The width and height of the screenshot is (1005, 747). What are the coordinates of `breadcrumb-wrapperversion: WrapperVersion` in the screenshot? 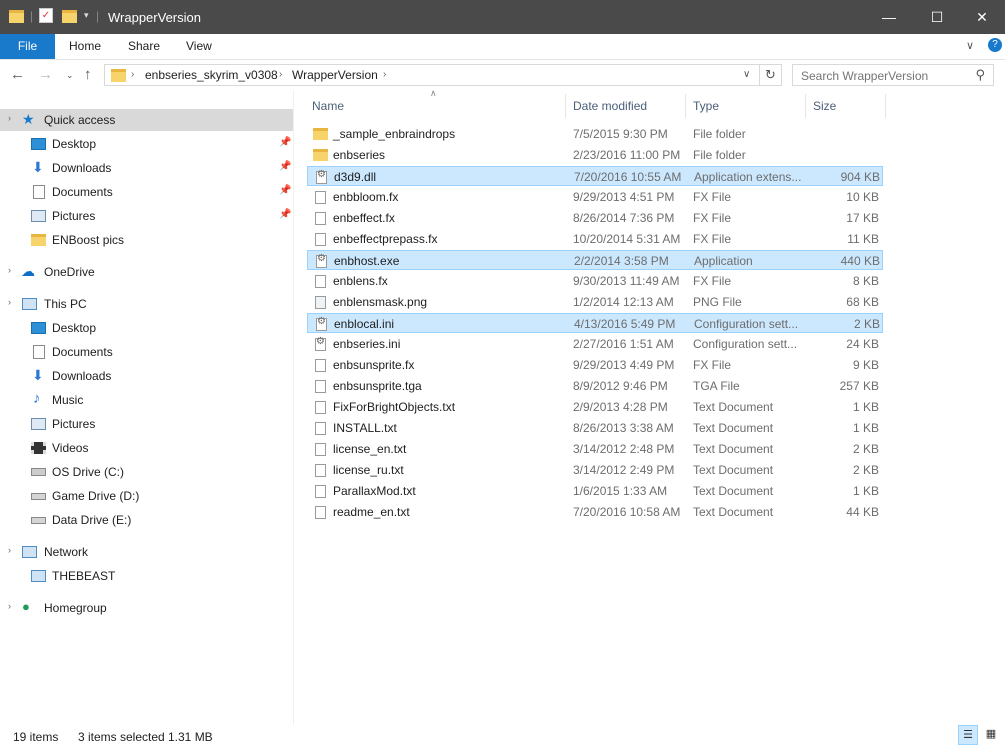 It's located at (335, 75).